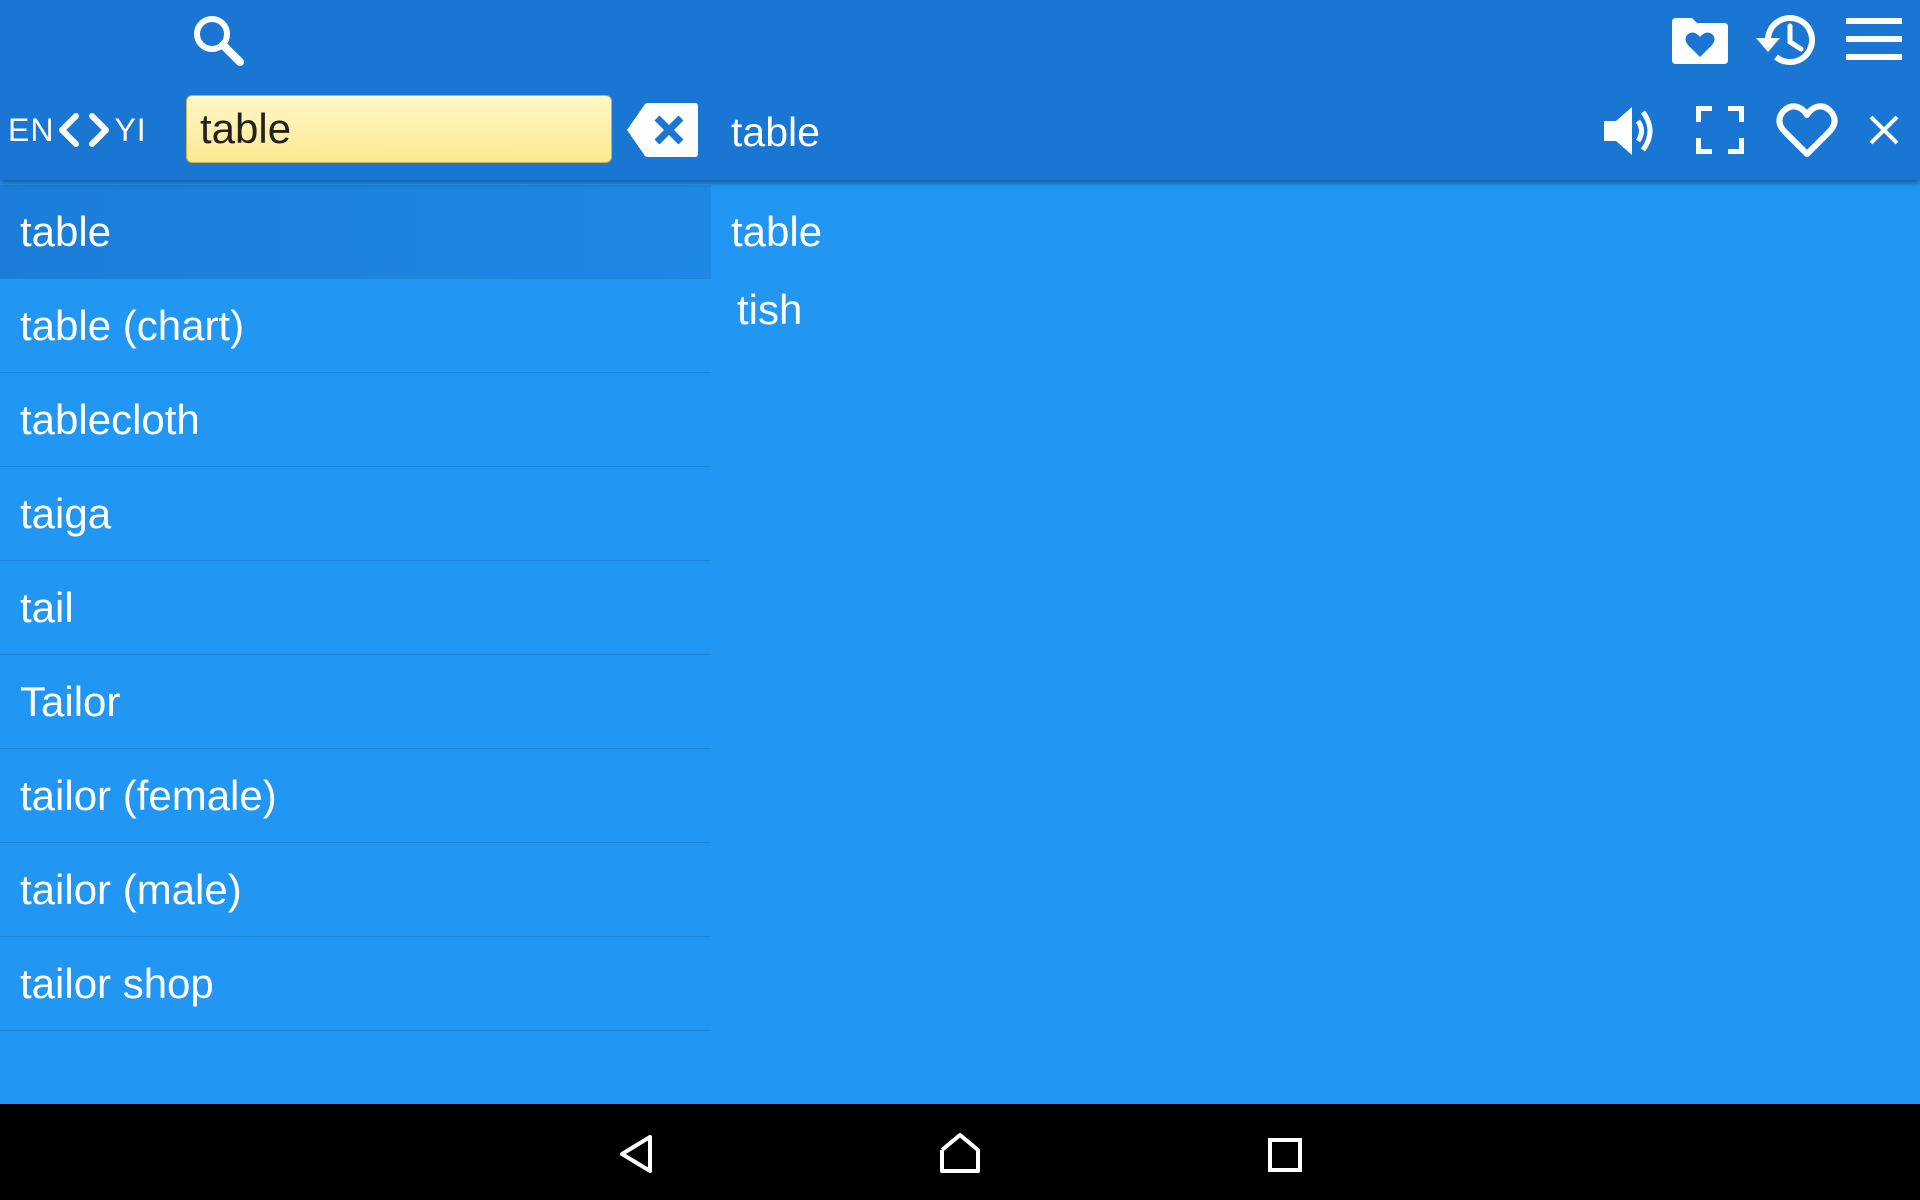 The height and width of the screenshot is (1200, 1920). What do you see at coordinates (777, 231) in the screenshot?
I see `entry-title: table` at bounding box center [777, 231].